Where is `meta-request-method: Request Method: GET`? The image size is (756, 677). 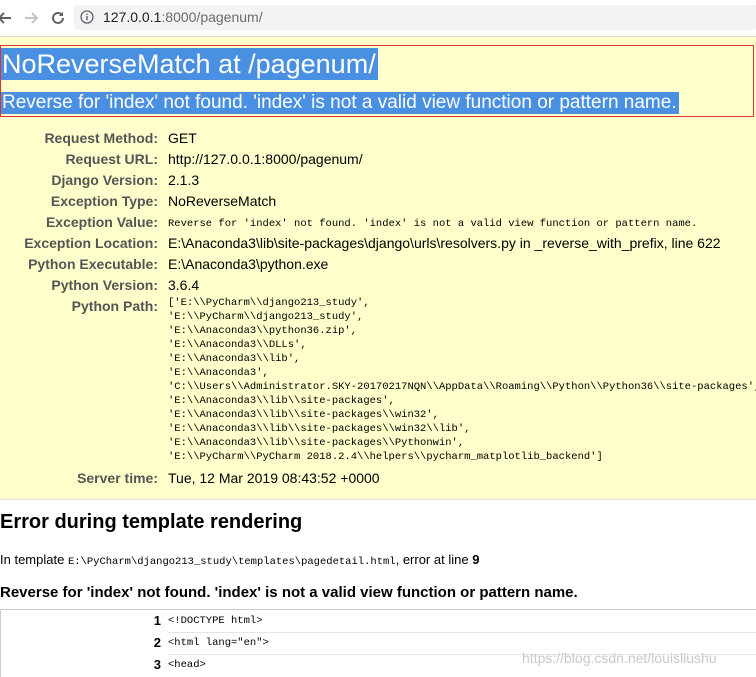
meta-request-method: Request Method: GET is located at coordinates (378, 139).